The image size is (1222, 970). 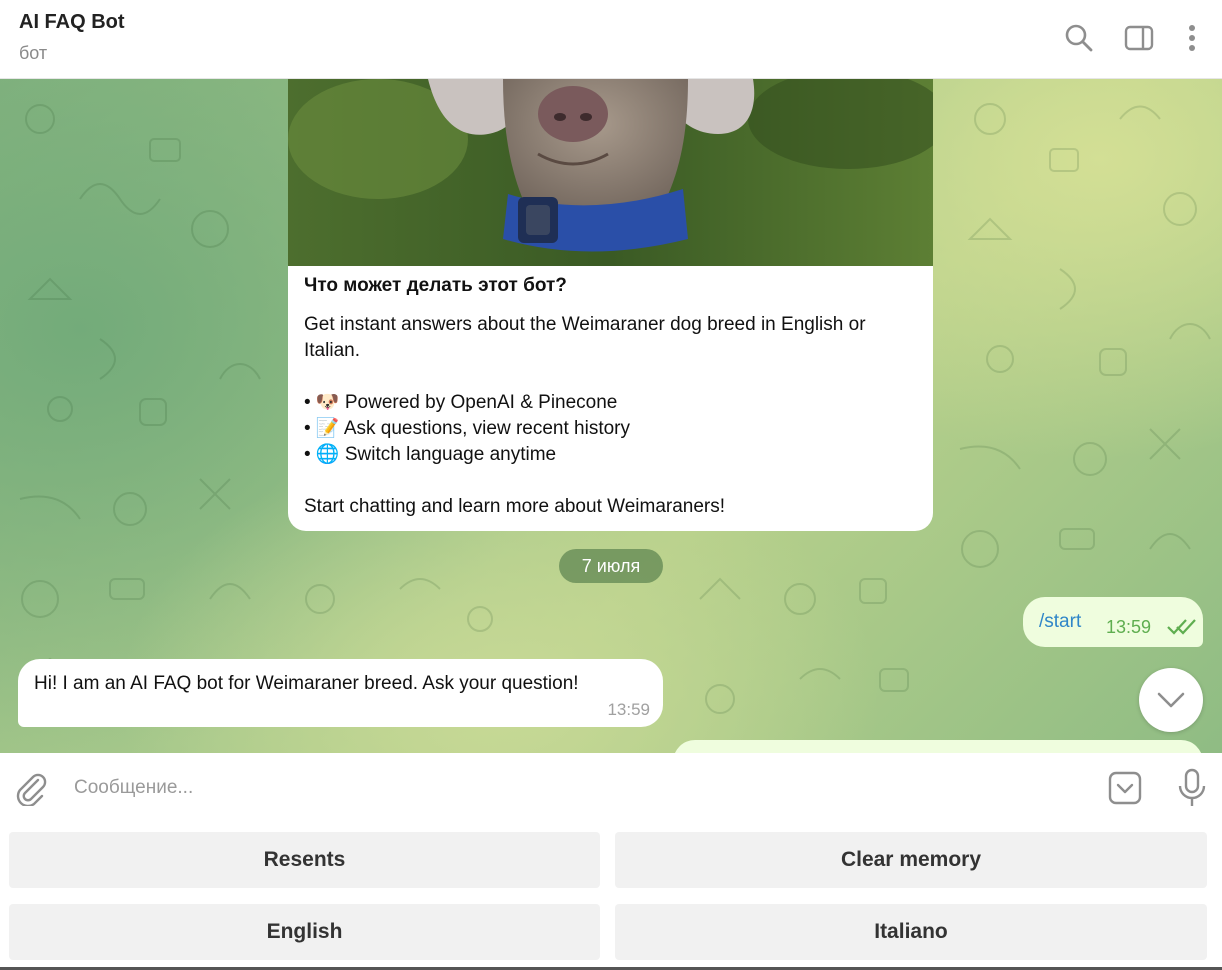 What do you see at coordinates (611, 39) in the screenshot?
I see `chat-header: AI FAQ Bot бот` at bounding box center [611, 39].